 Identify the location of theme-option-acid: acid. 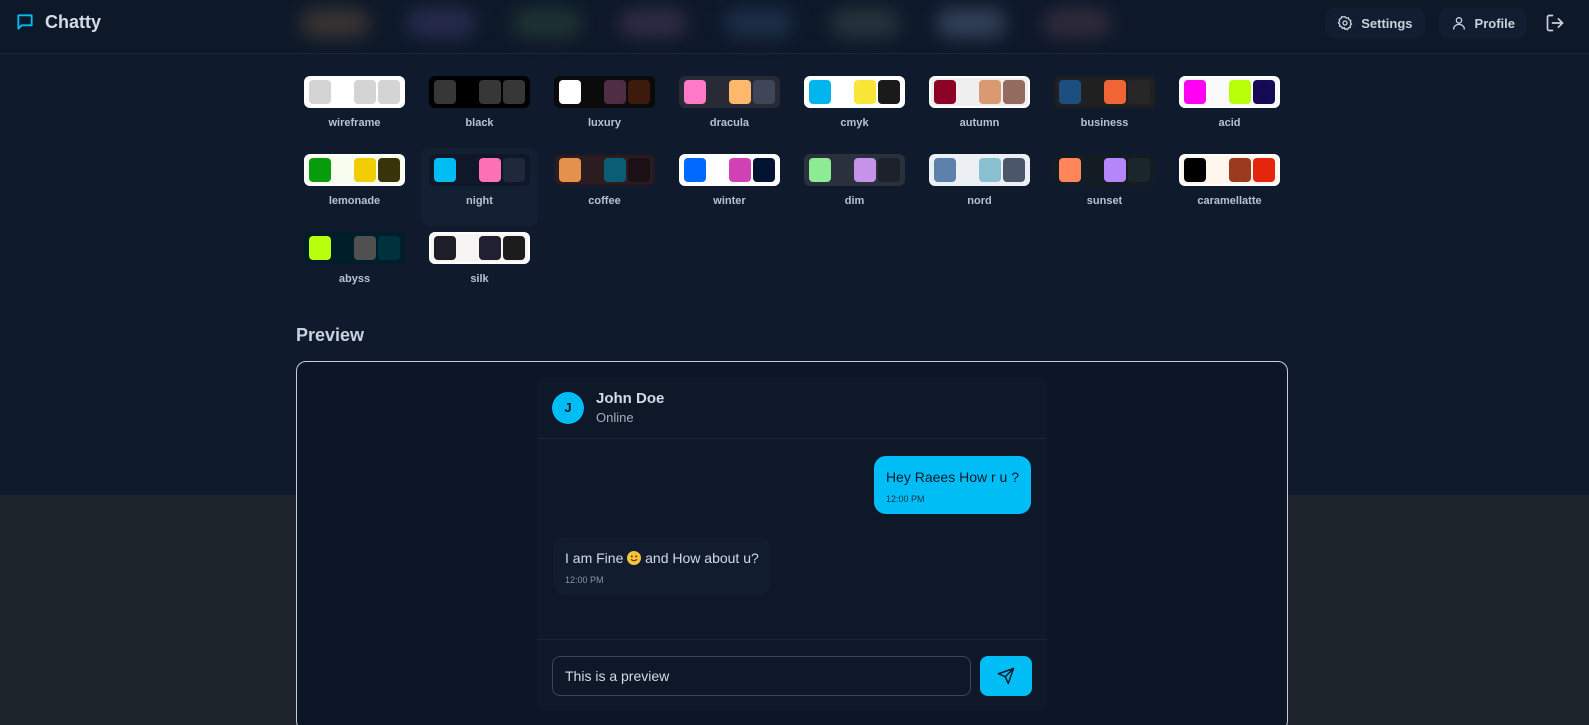
(1229, 109).